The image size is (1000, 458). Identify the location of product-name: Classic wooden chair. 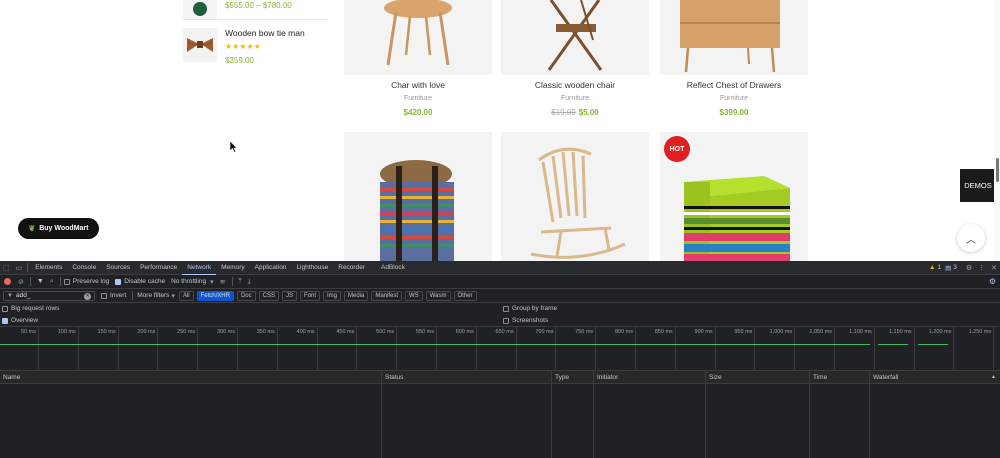
(575, 85).